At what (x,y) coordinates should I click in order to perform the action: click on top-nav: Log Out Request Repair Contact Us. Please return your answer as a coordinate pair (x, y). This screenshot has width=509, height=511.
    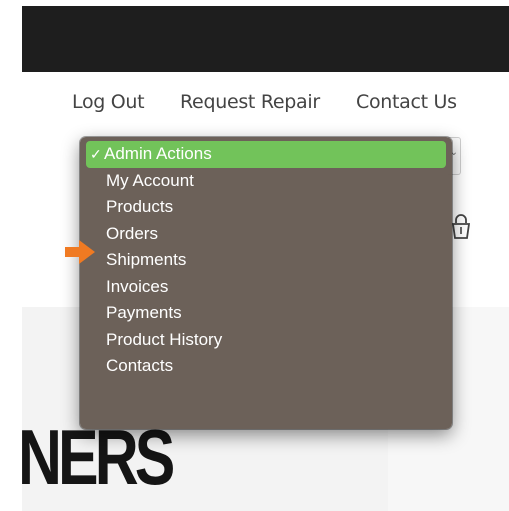
    Looking at the image, I should click on (254, 103).